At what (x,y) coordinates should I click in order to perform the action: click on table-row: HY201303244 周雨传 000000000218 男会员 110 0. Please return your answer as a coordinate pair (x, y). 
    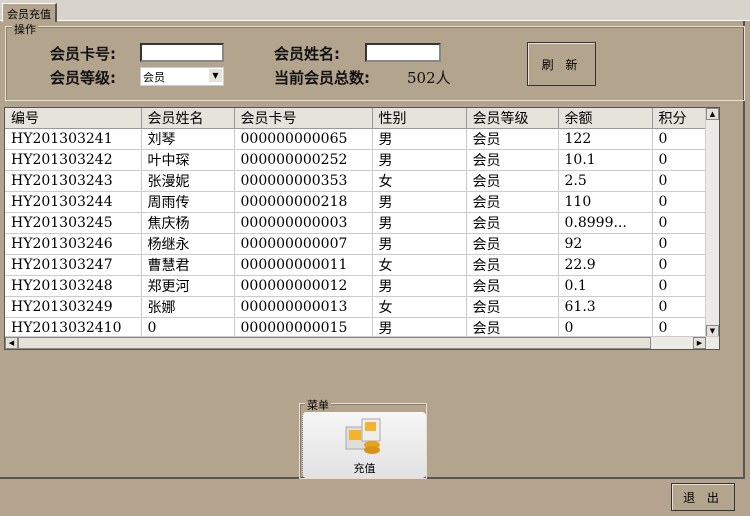
    Looking at the image, I should click on (359, 202).